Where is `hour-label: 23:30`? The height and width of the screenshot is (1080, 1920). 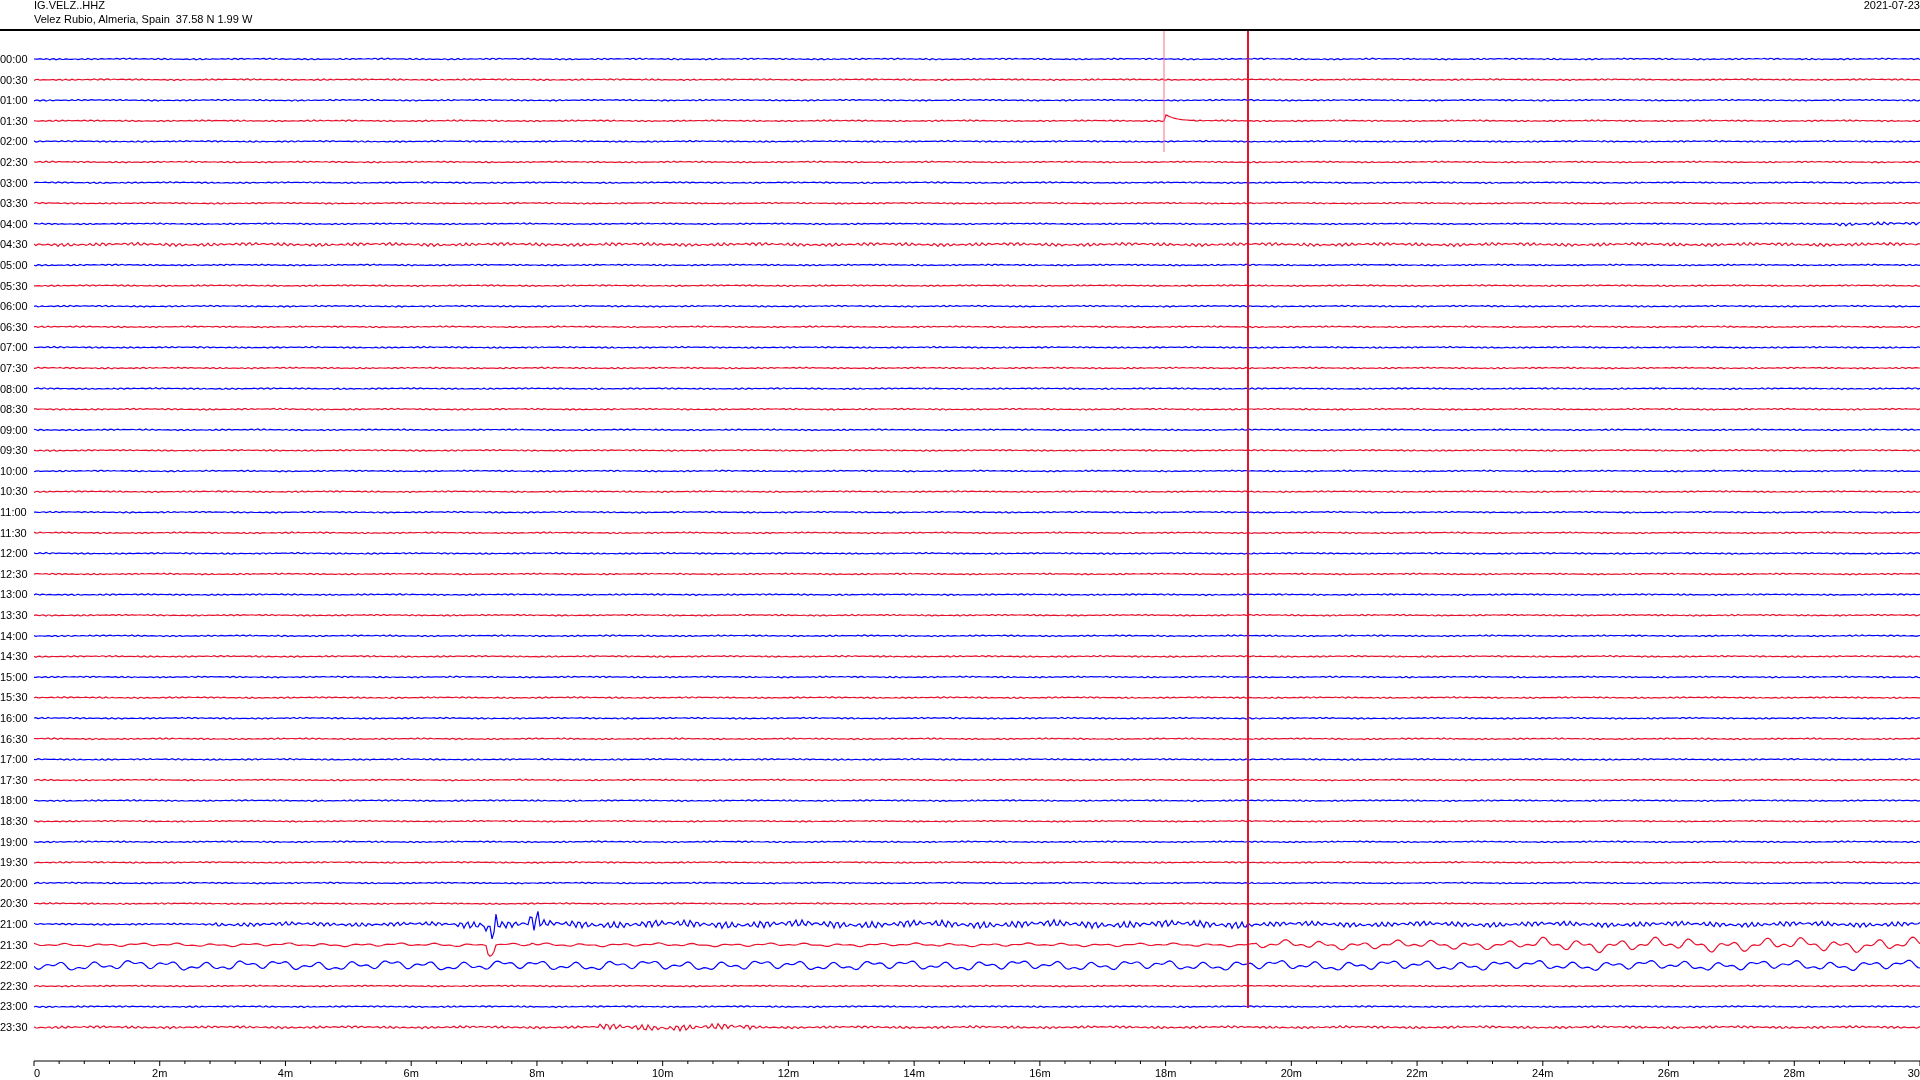
hour-label: 23:30 is located at coordinates (14, 1027).